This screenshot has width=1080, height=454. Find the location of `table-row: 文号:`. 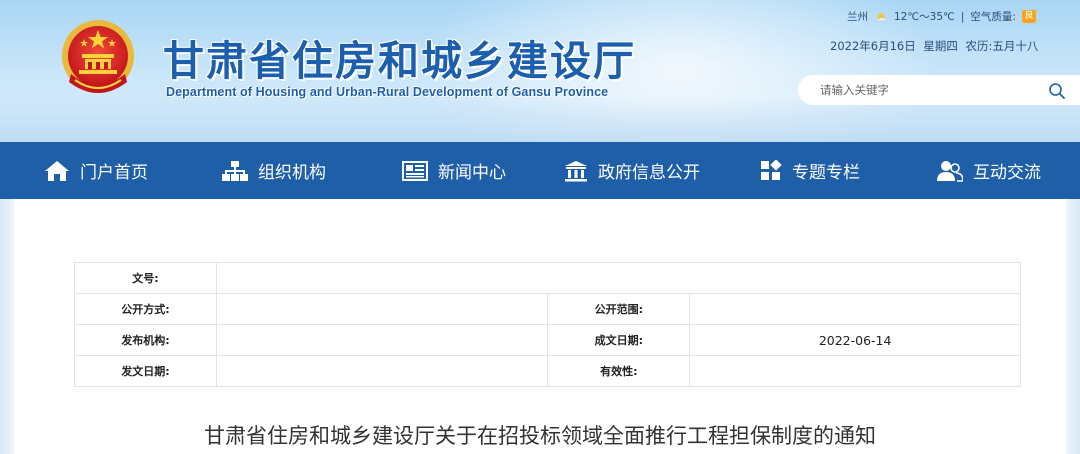

table-row: 文号: is located at coordinates (548, 278).